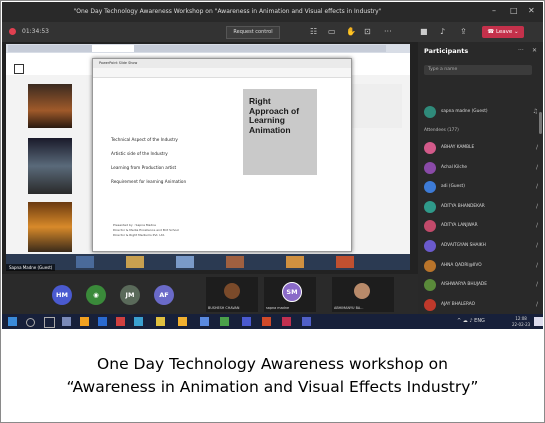  What do you see at coordinates (540, 123) in the screenshot?
I see `participants-scrollbar` at bounding box center [540, 123].